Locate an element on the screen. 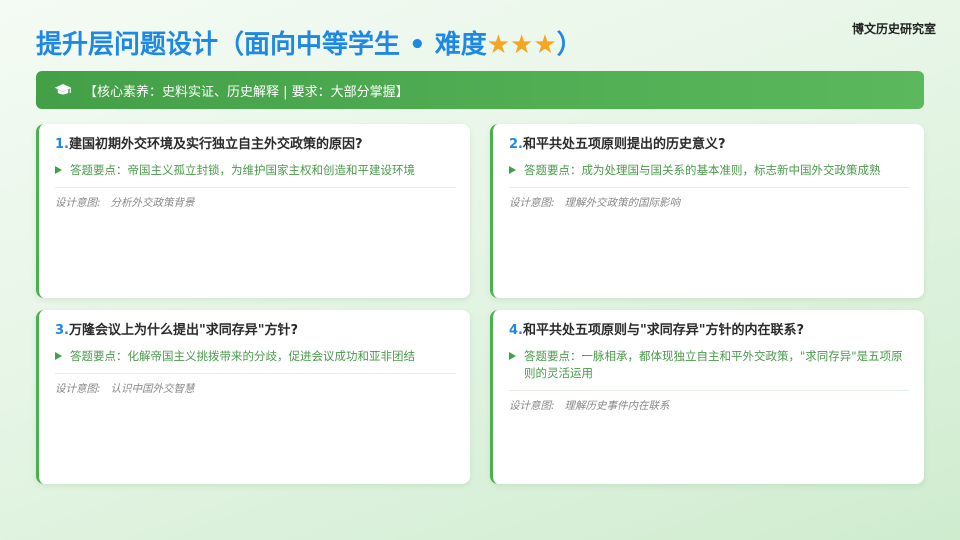  intent-text: 理解外交政策的国际影响 is located at coordinates (622, 203).